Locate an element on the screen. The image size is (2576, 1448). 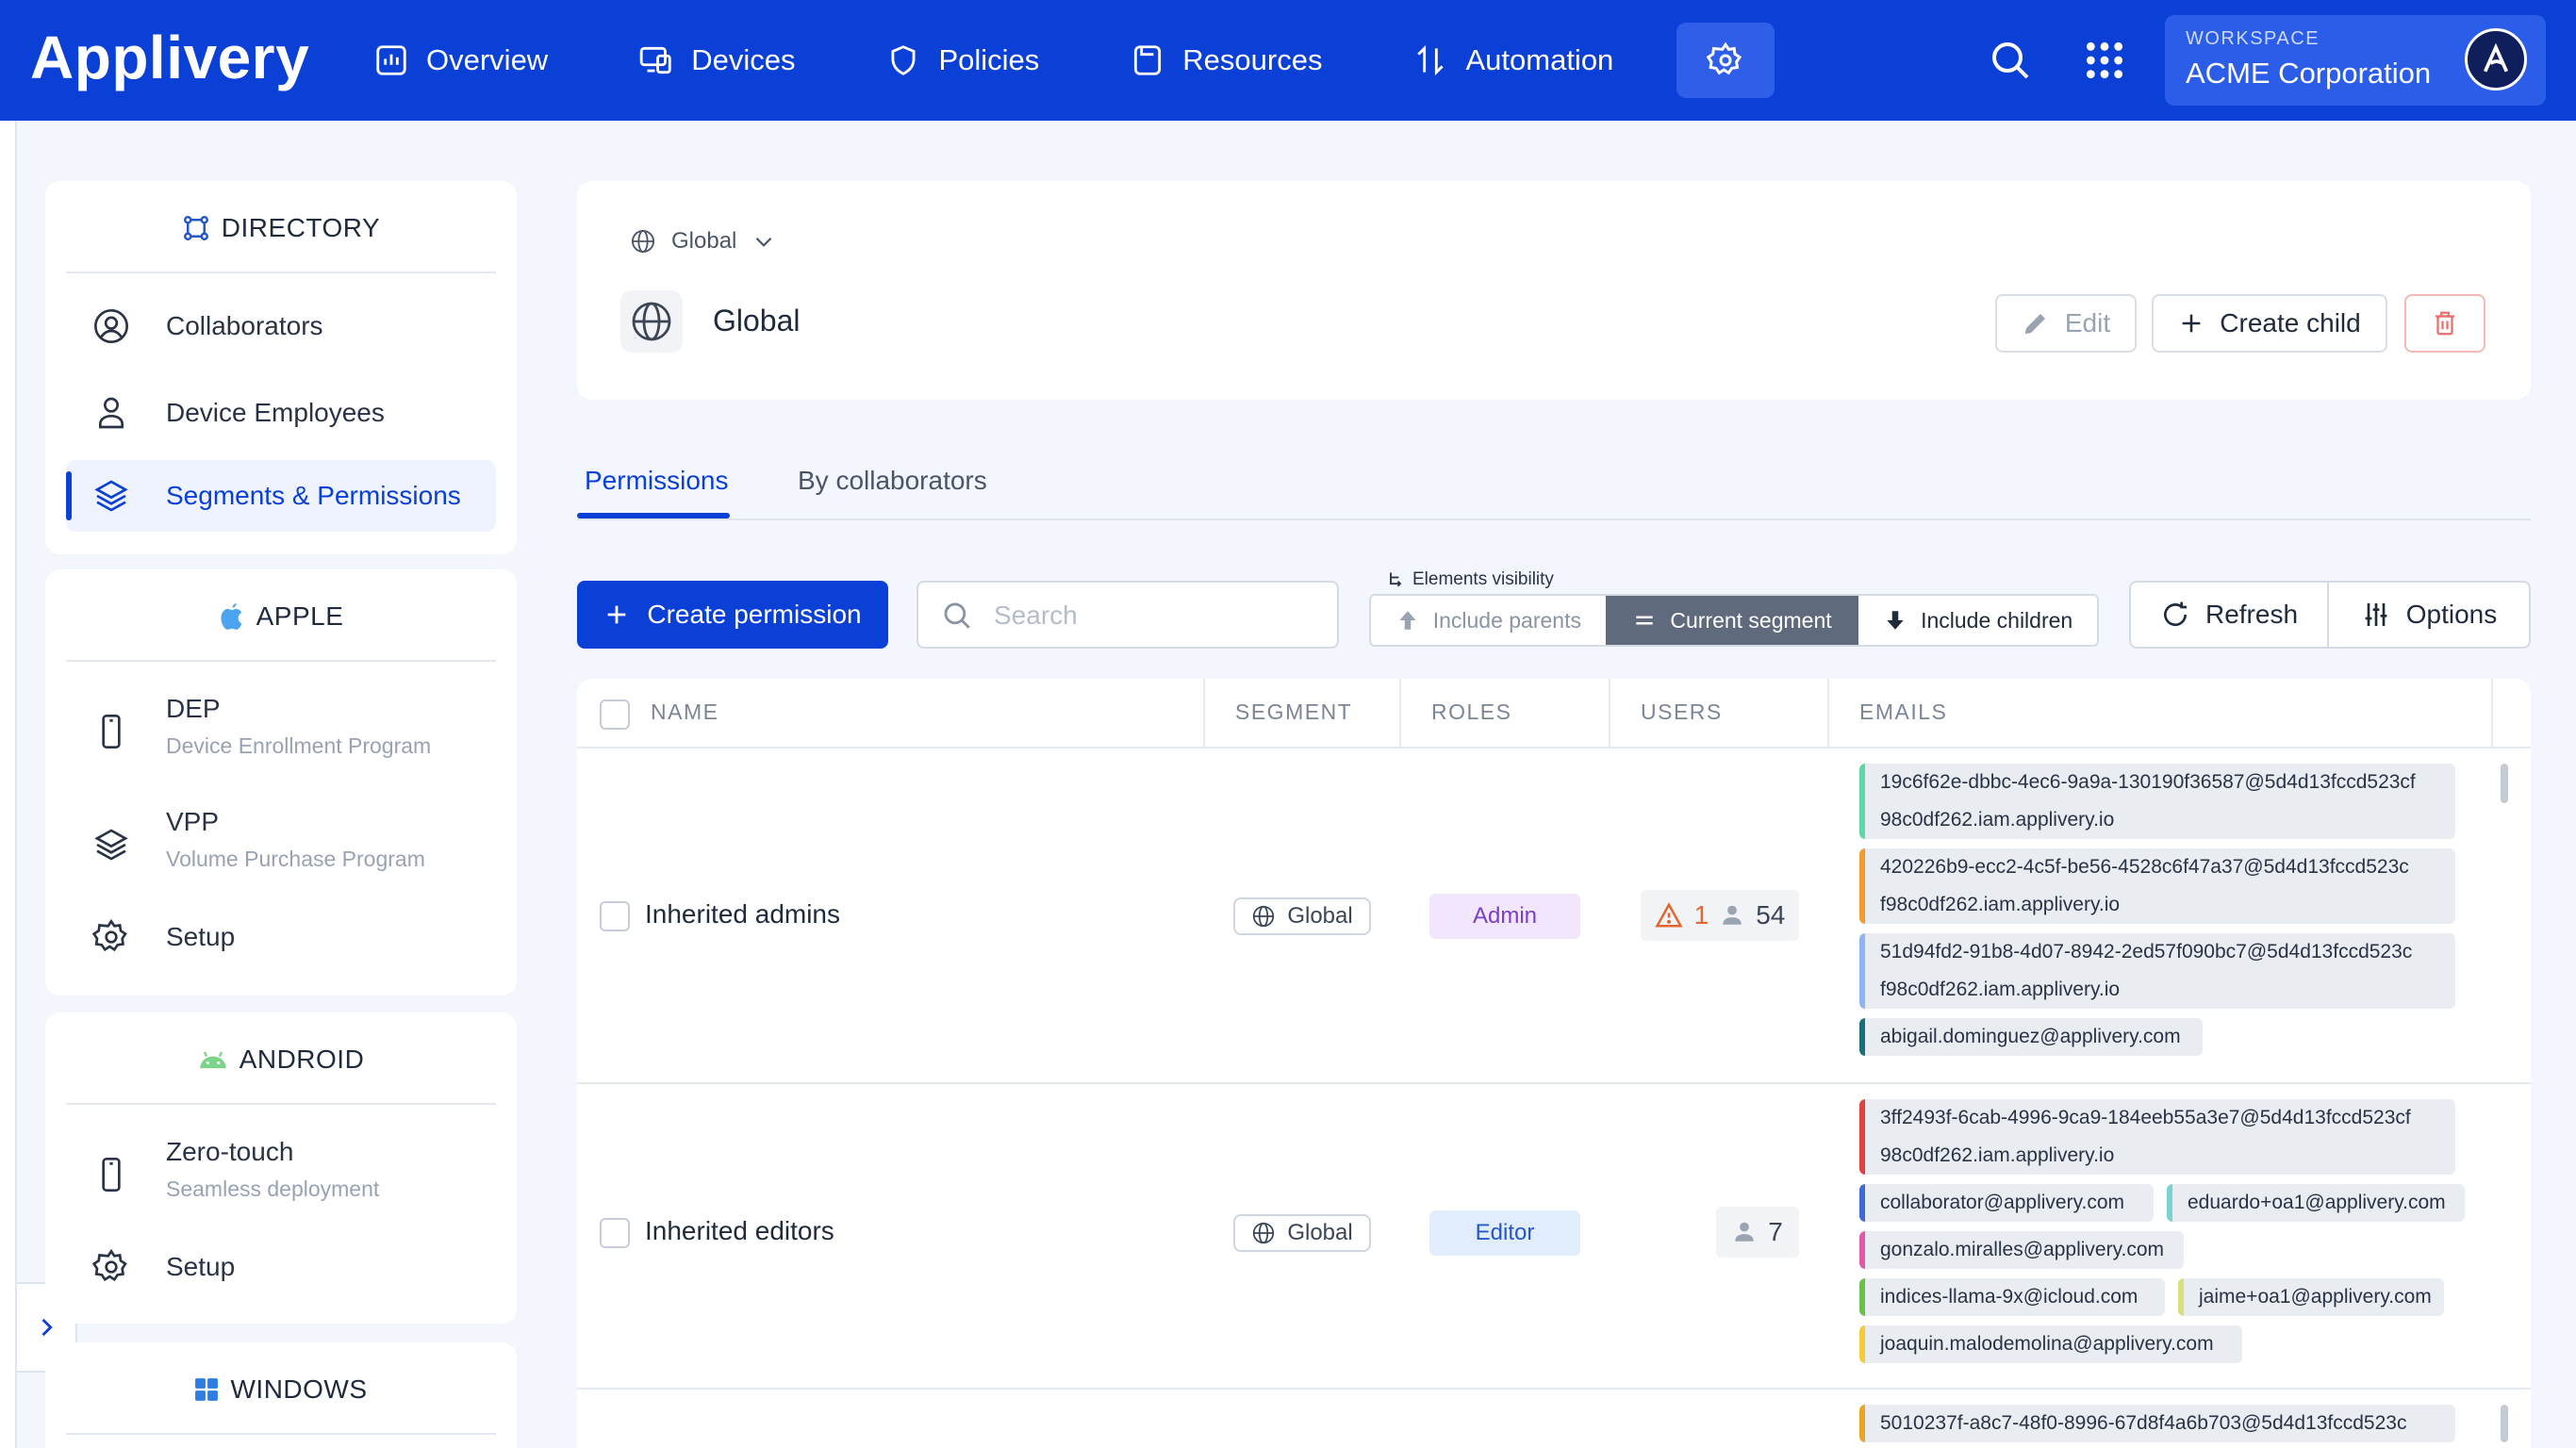
email-tag: collaborator@applivery.com is located at coordinates (2006, 1203).